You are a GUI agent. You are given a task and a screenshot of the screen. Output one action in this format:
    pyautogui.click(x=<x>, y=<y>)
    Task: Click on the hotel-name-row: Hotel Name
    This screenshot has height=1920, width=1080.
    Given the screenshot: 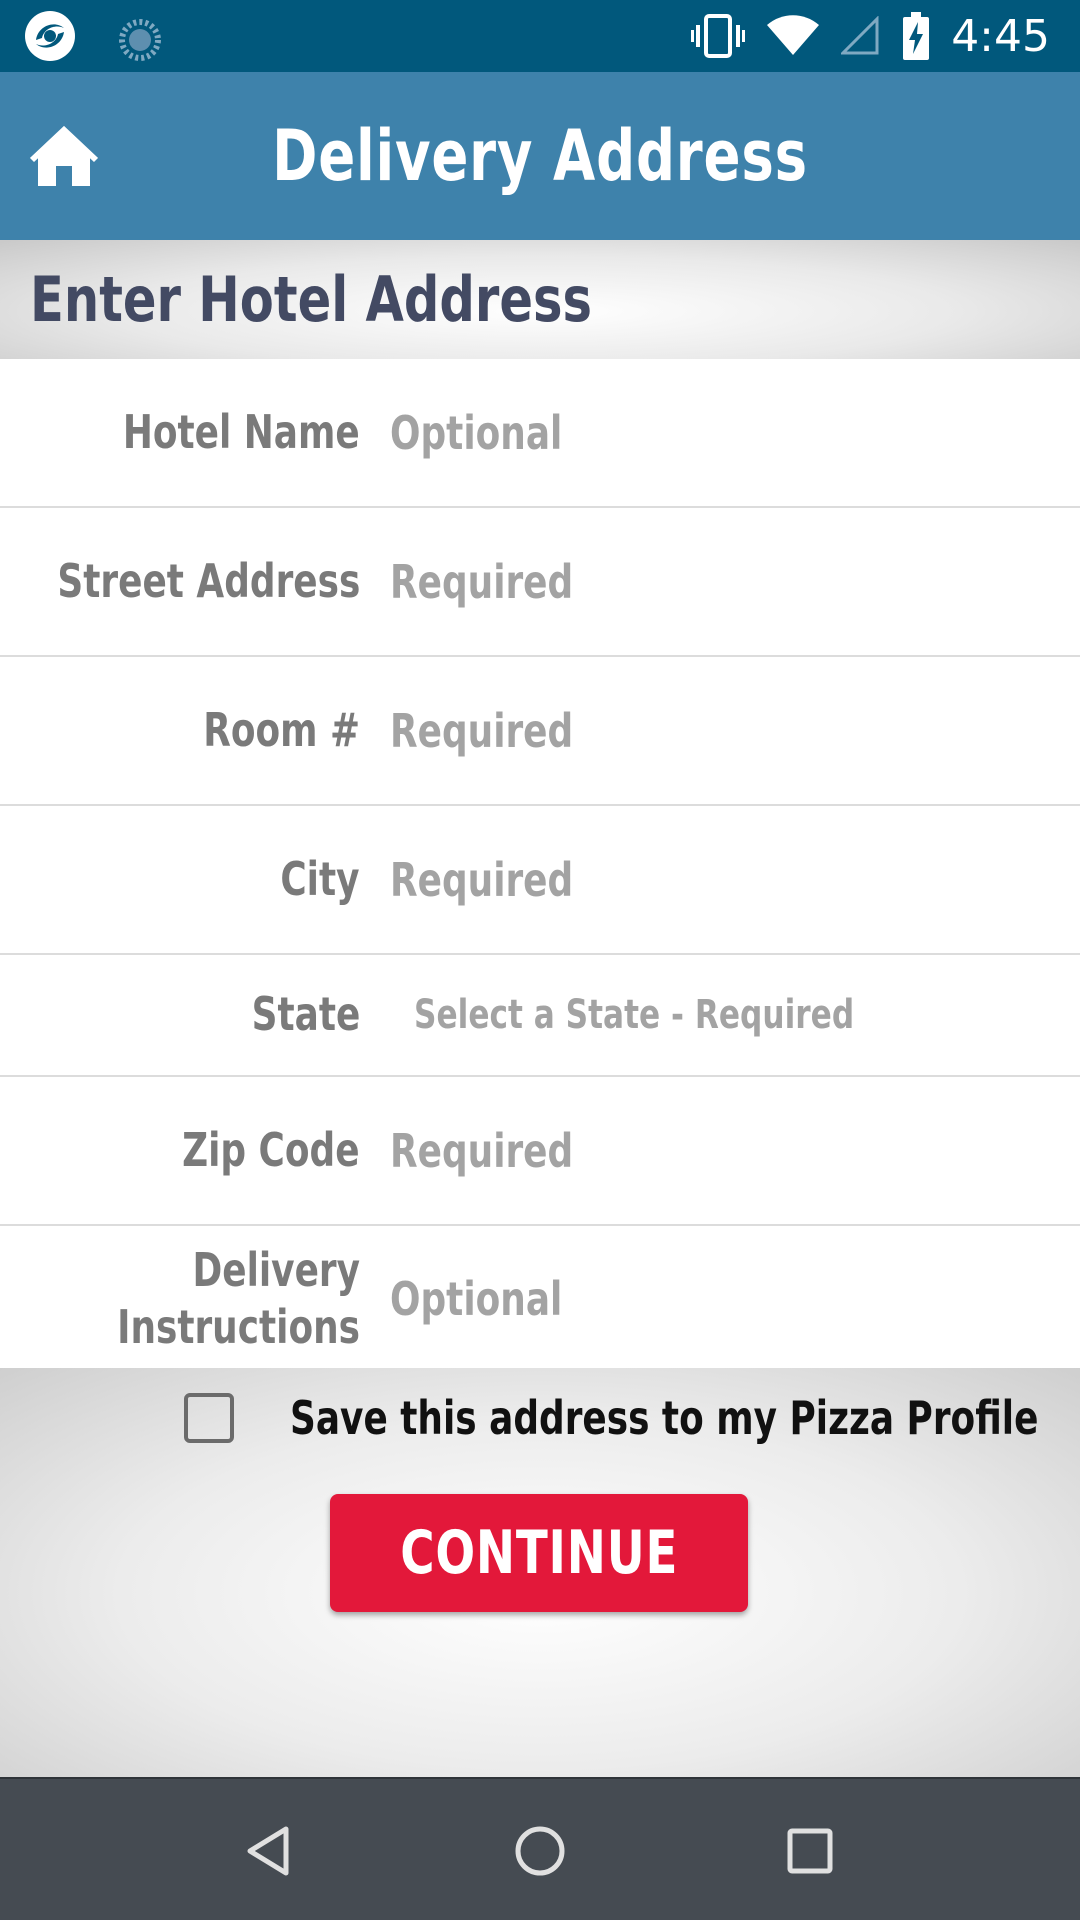 What is the action you would take?
    pyautogui.click(x=540, y=433)
    